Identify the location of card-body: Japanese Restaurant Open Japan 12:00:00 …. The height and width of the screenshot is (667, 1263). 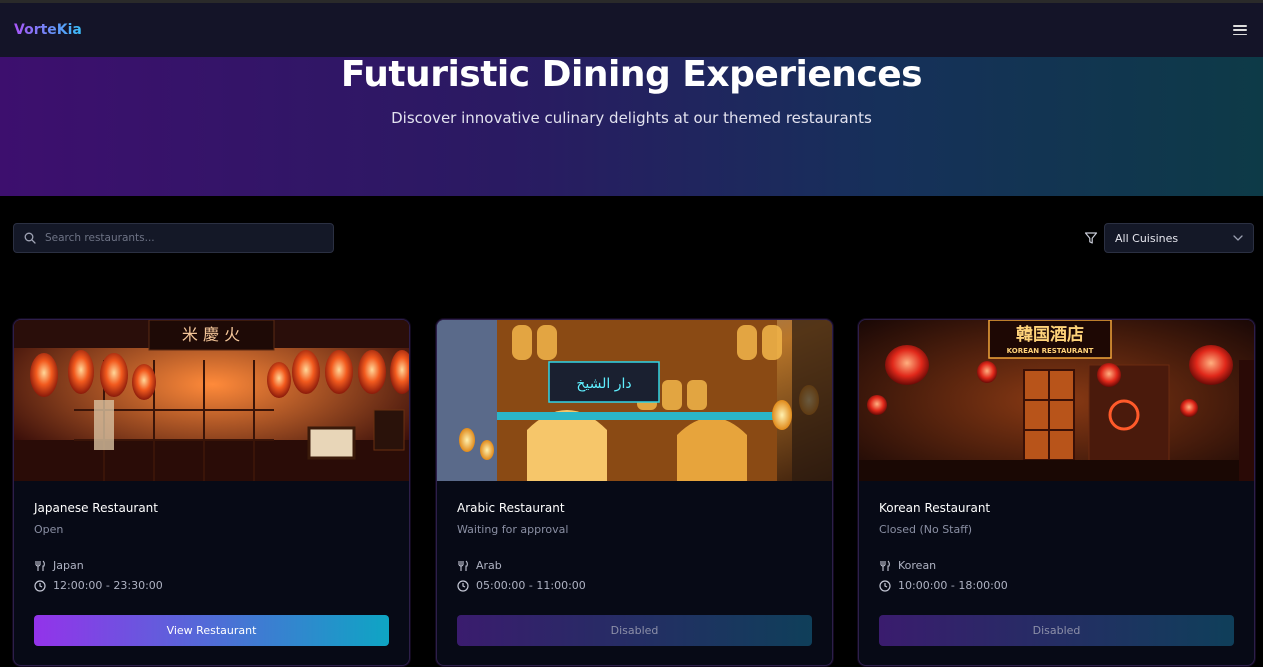
(211, 546).